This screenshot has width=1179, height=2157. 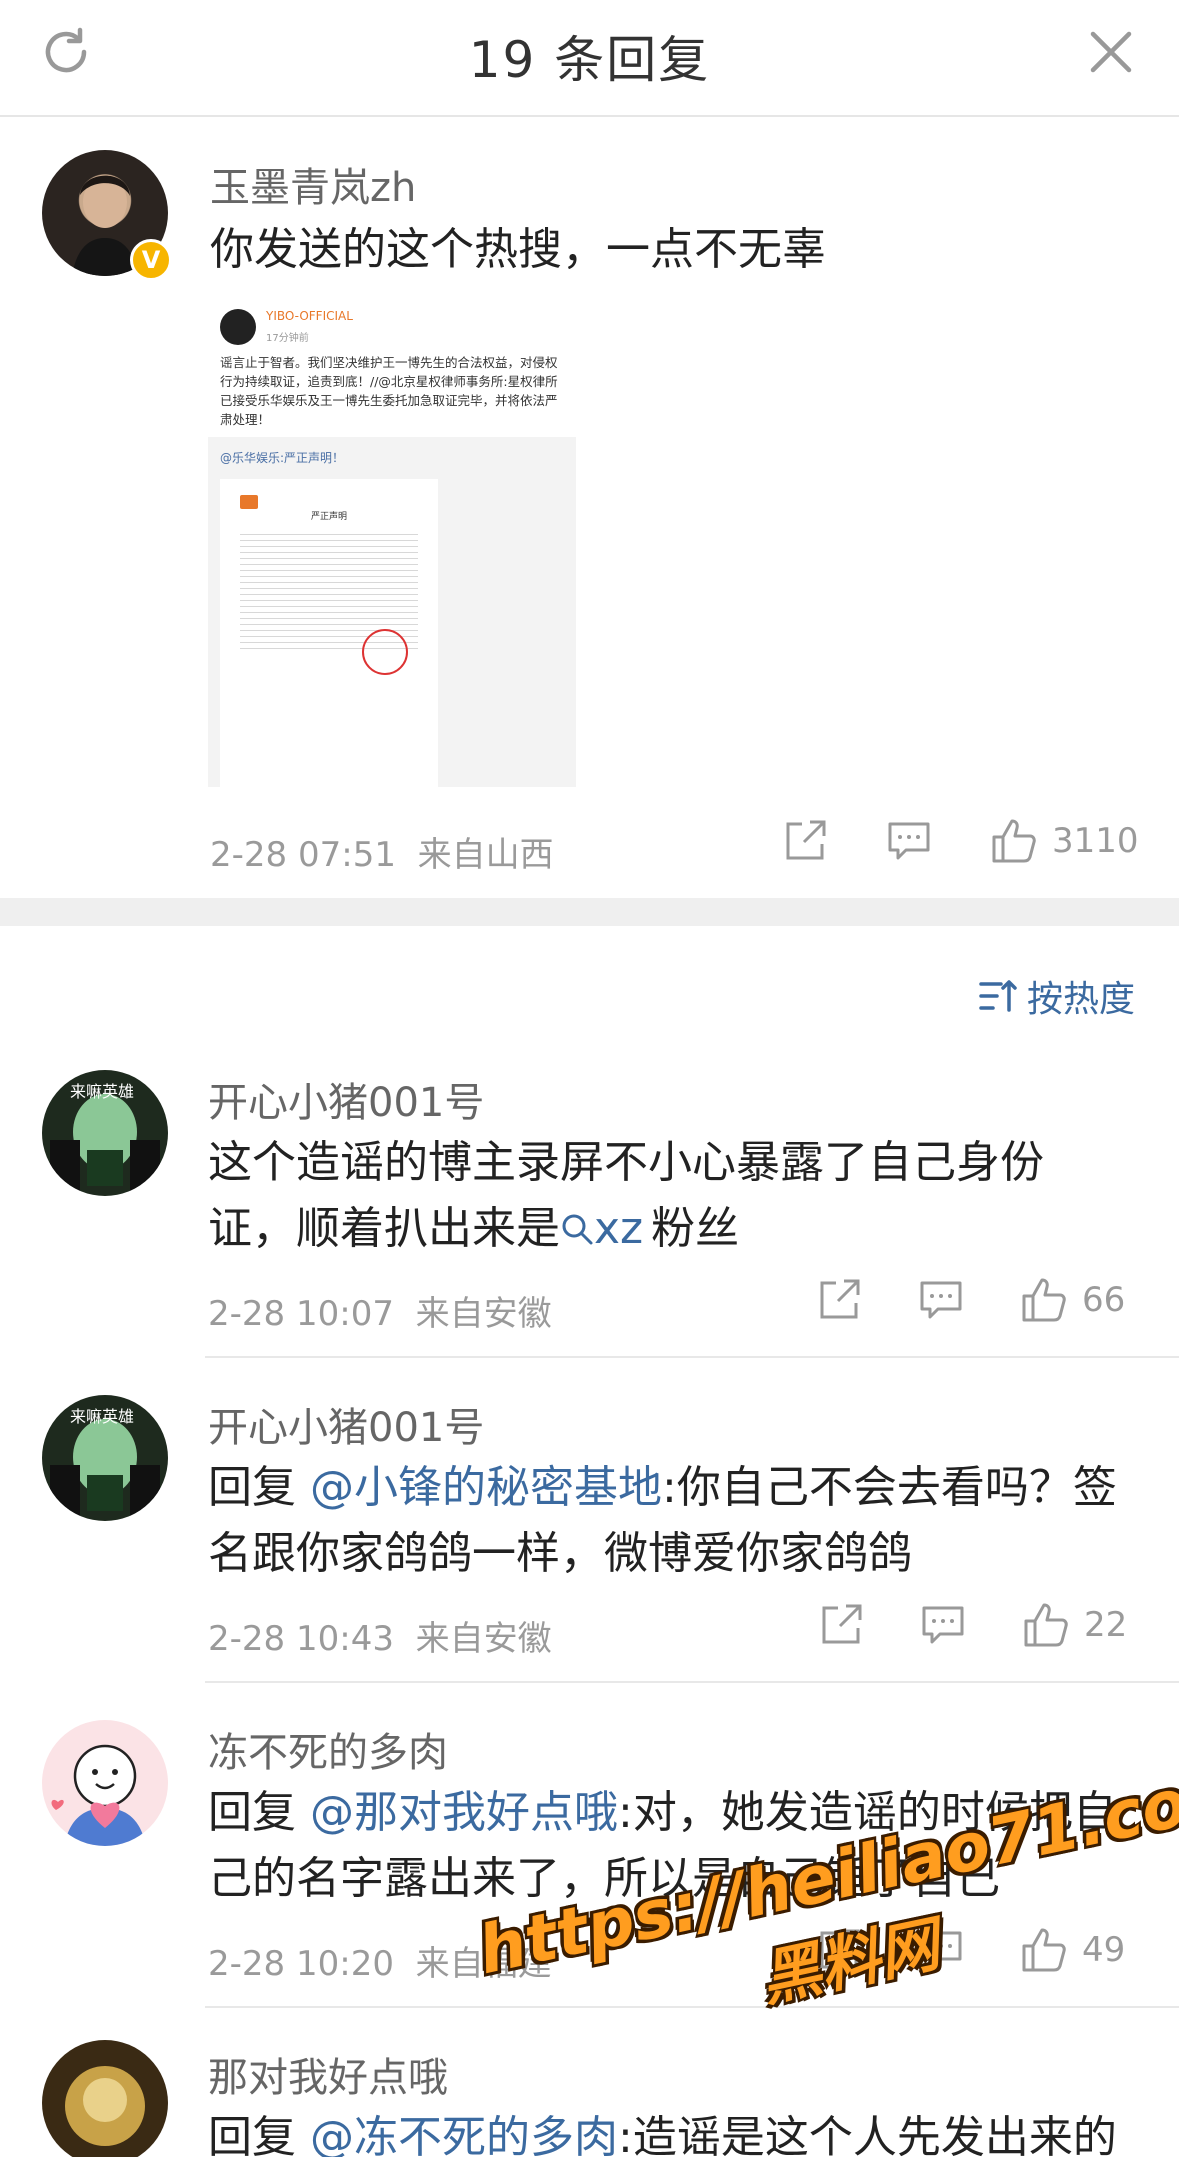 What do you see at coordinates (619, 1228) in the screenshot?
I see `topic-text: xz` at bounding box center [619, 1228].